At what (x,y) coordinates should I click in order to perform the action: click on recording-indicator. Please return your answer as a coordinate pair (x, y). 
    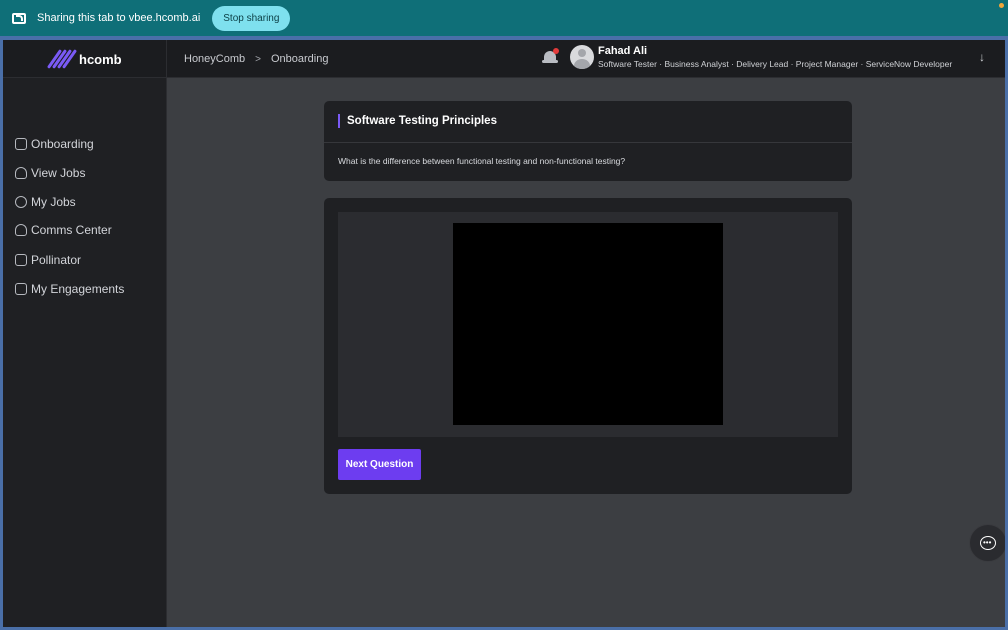
    Looking at the image, I should click on (1001, 5).